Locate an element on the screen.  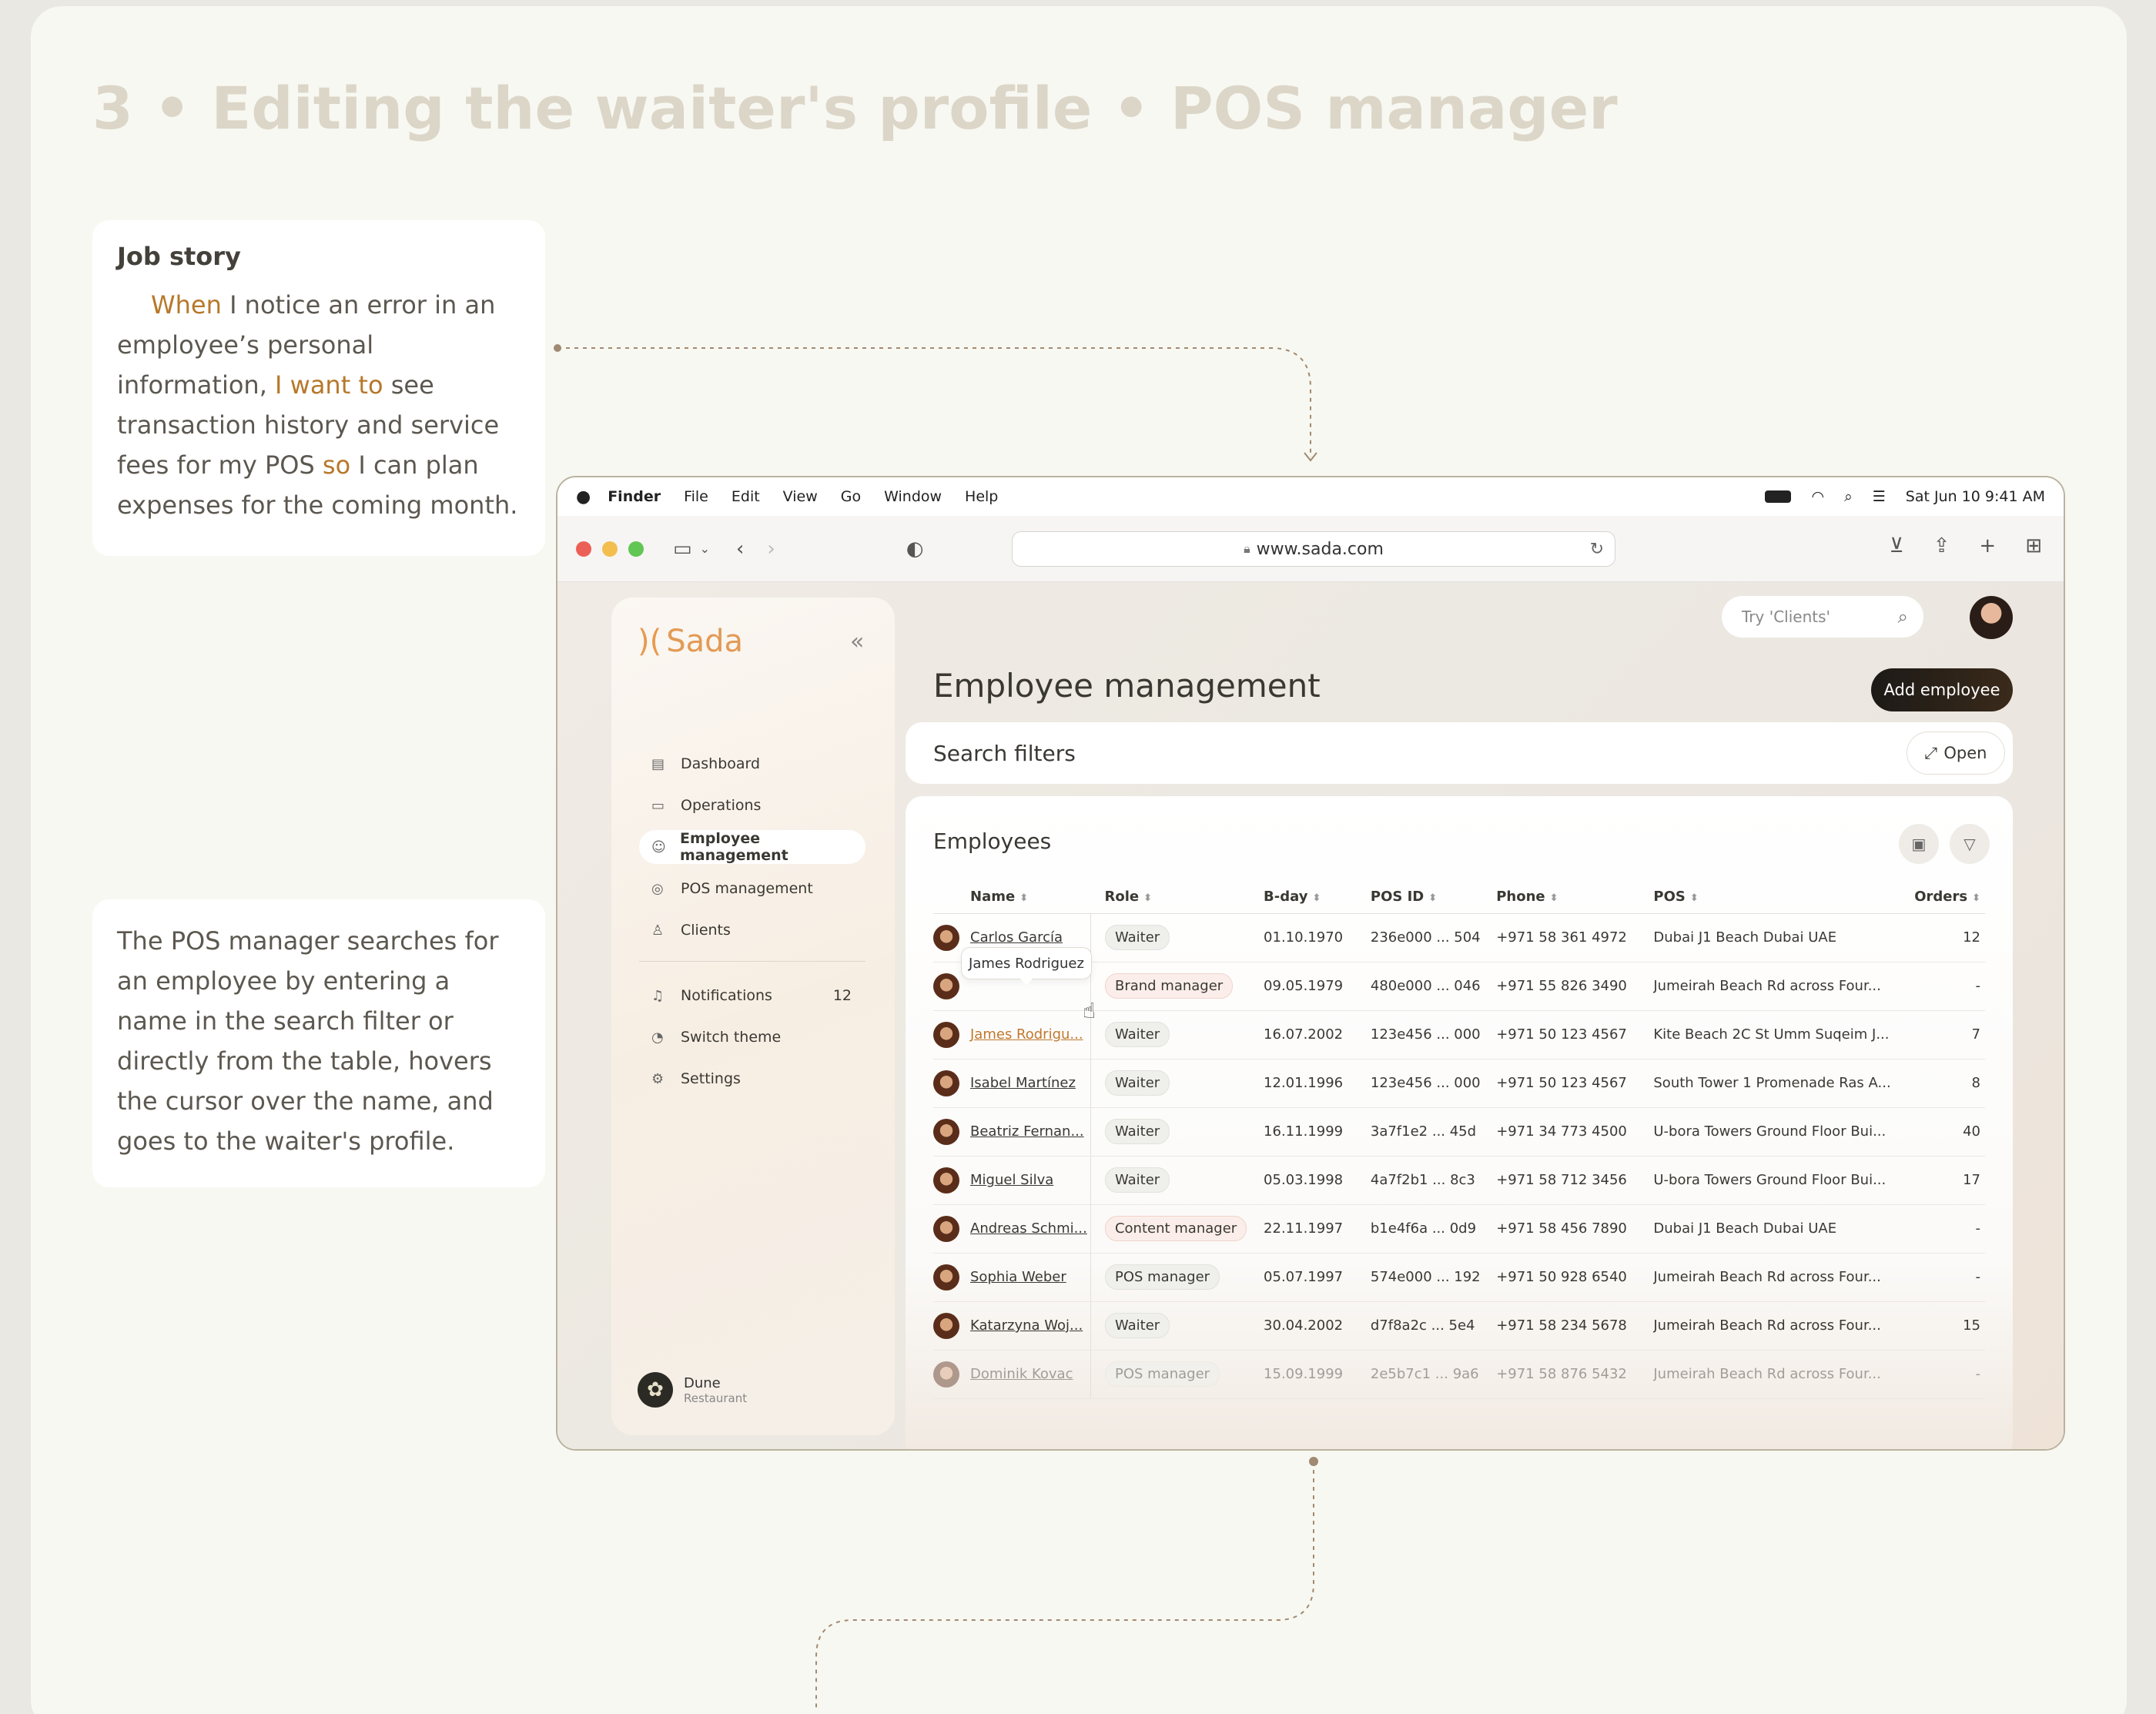
add-employee-button: Add employee is located at coordinates (1942, 689).